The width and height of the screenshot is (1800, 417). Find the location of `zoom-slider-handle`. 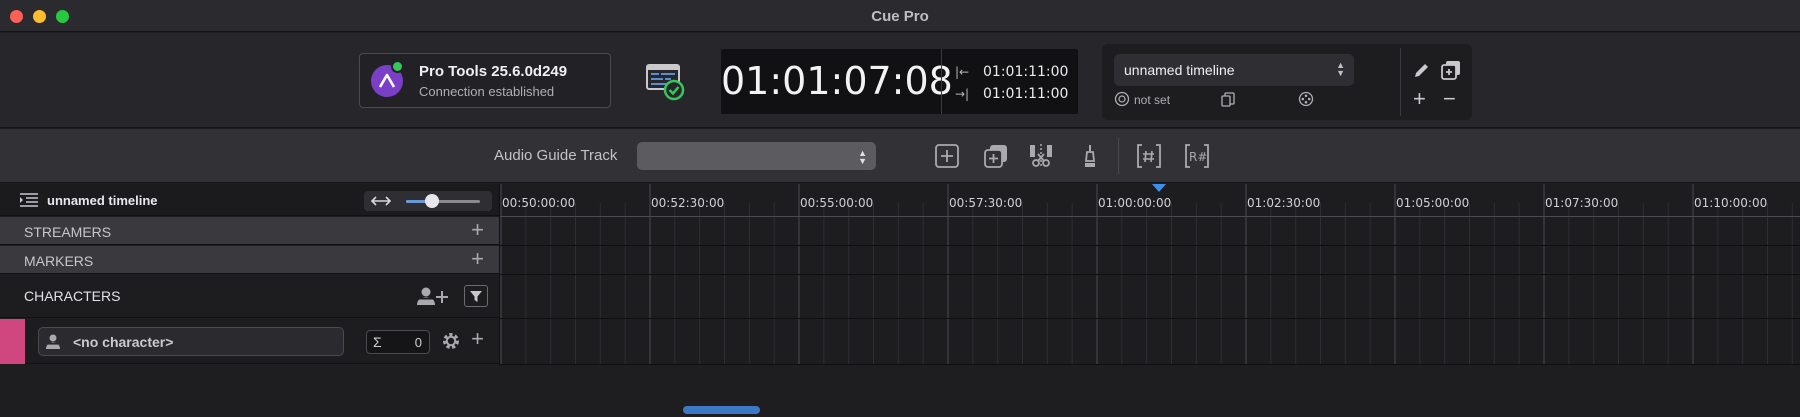

zoom-slider-handle is located at coordinates (431, 201).